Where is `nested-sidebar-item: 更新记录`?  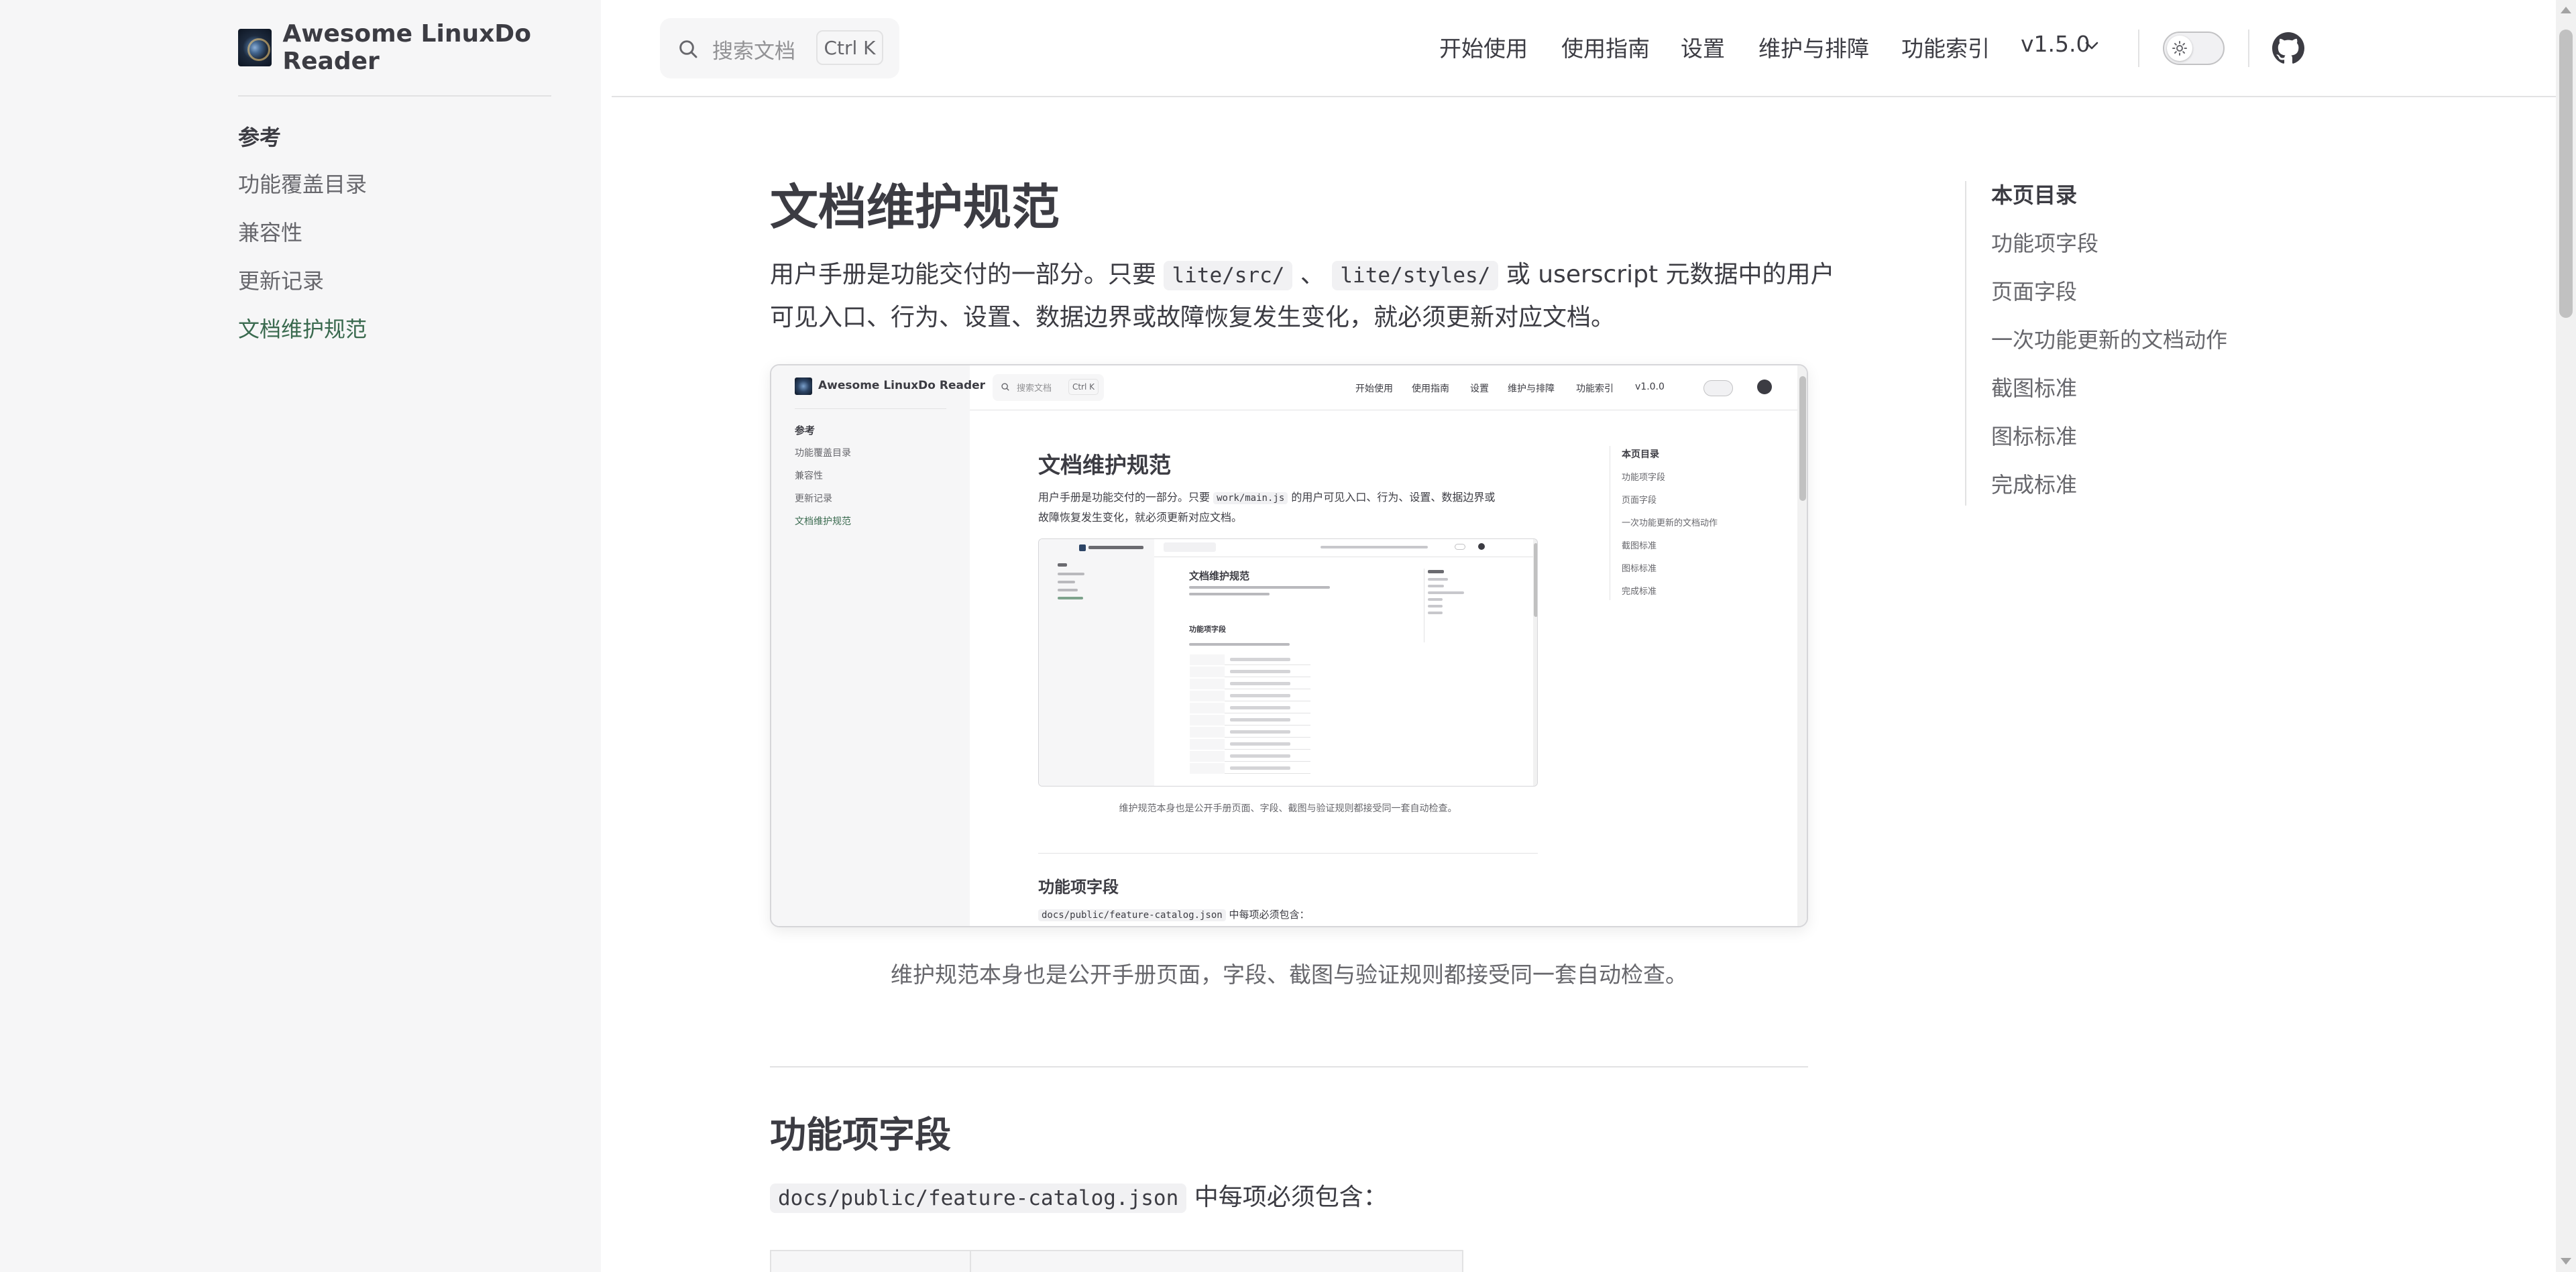 nested-sidebar-item: 更新记录 is located at coordinates (813, 499).